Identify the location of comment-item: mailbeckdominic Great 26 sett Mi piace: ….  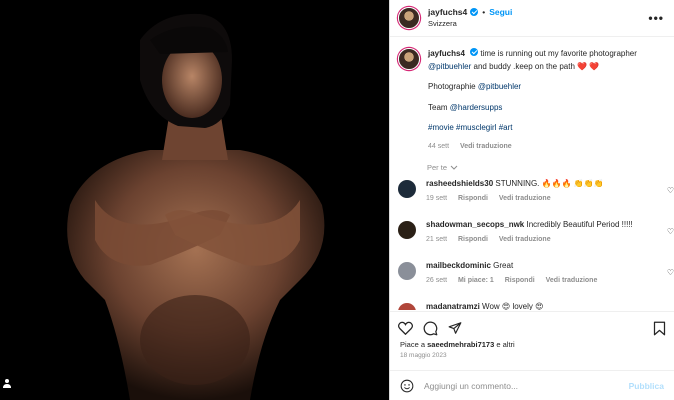
(532, 273).